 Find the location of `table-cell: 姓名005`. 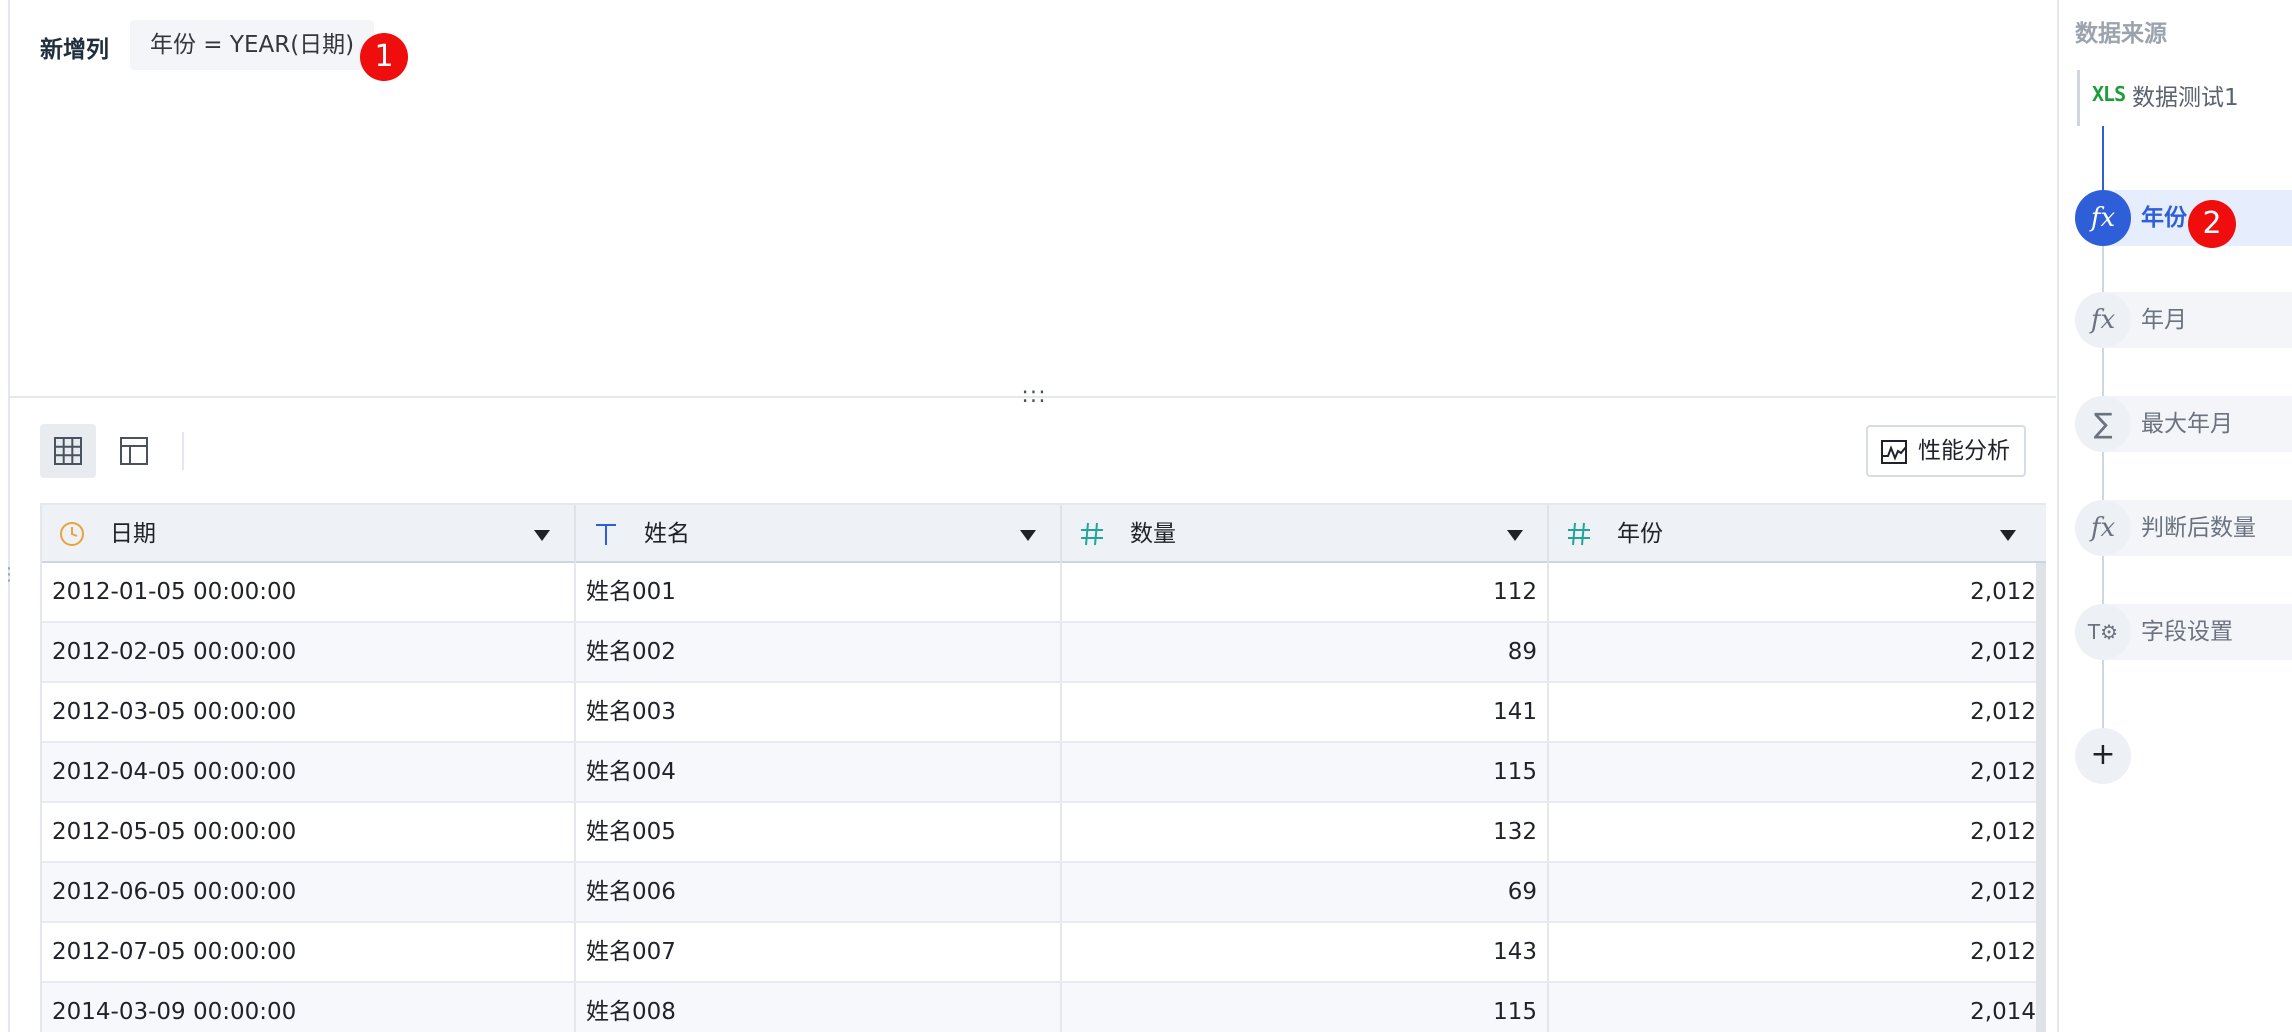

table-cell: 姓名005 is located at coordinates (819, 832).